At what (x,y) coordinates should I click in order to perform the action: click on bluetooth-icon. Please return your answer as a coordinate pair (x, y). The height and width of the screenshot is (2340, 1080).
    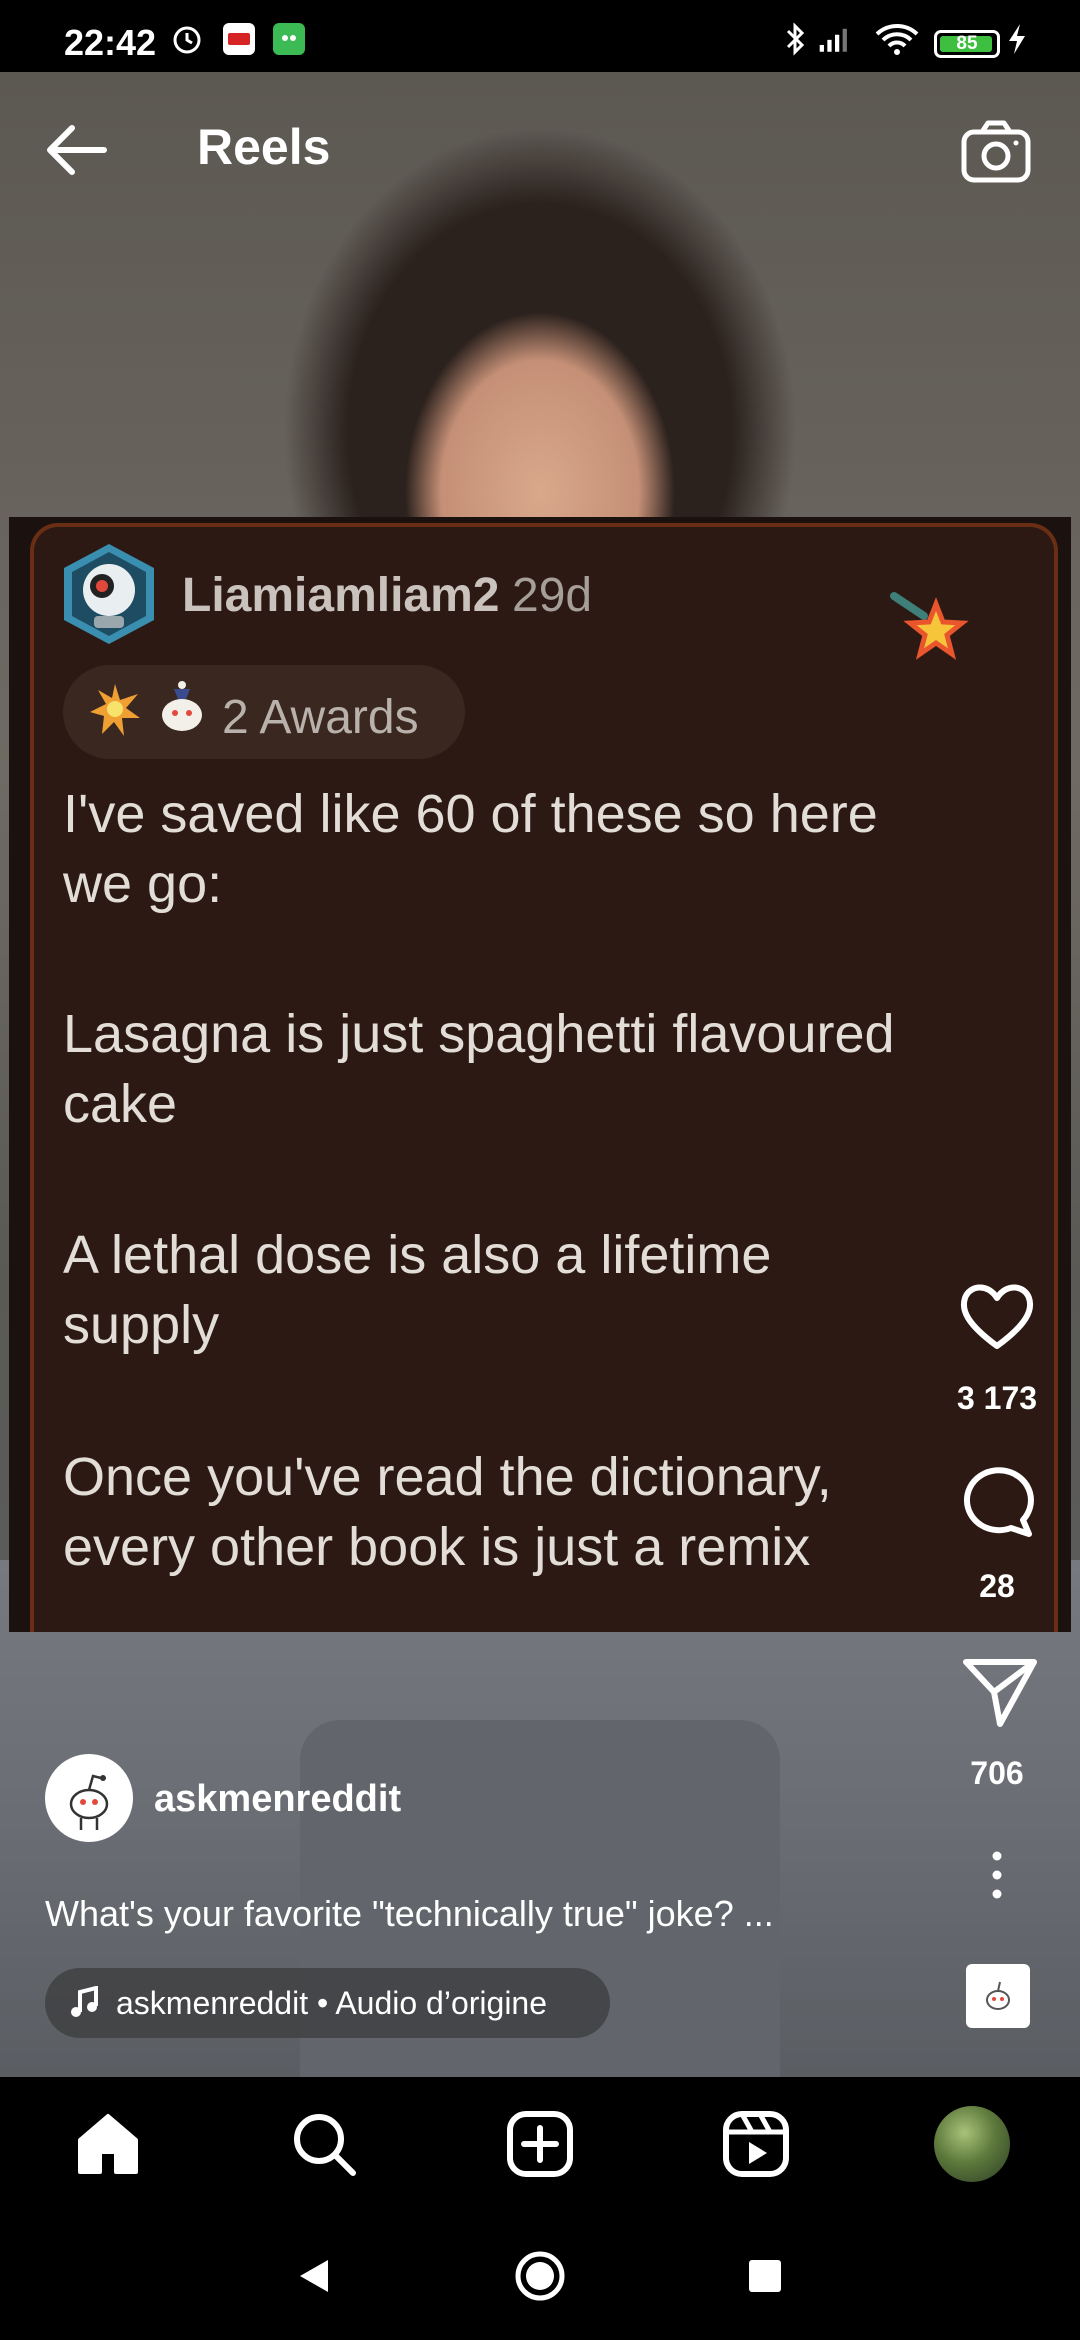
    Looking at the image, I should click on (795, 39).